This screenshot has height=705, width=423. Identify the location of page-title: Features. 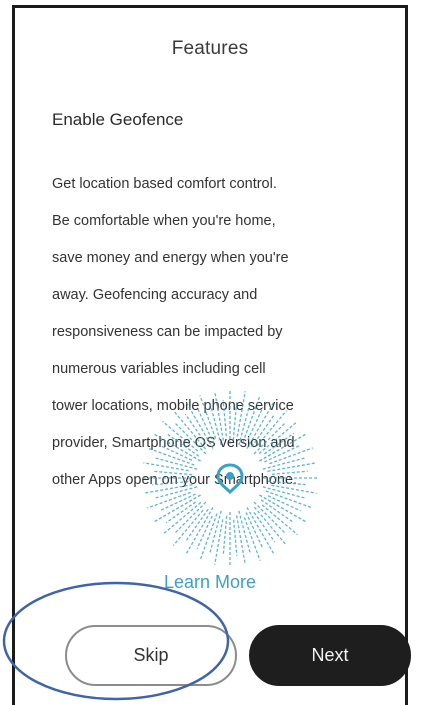
(210, 48).